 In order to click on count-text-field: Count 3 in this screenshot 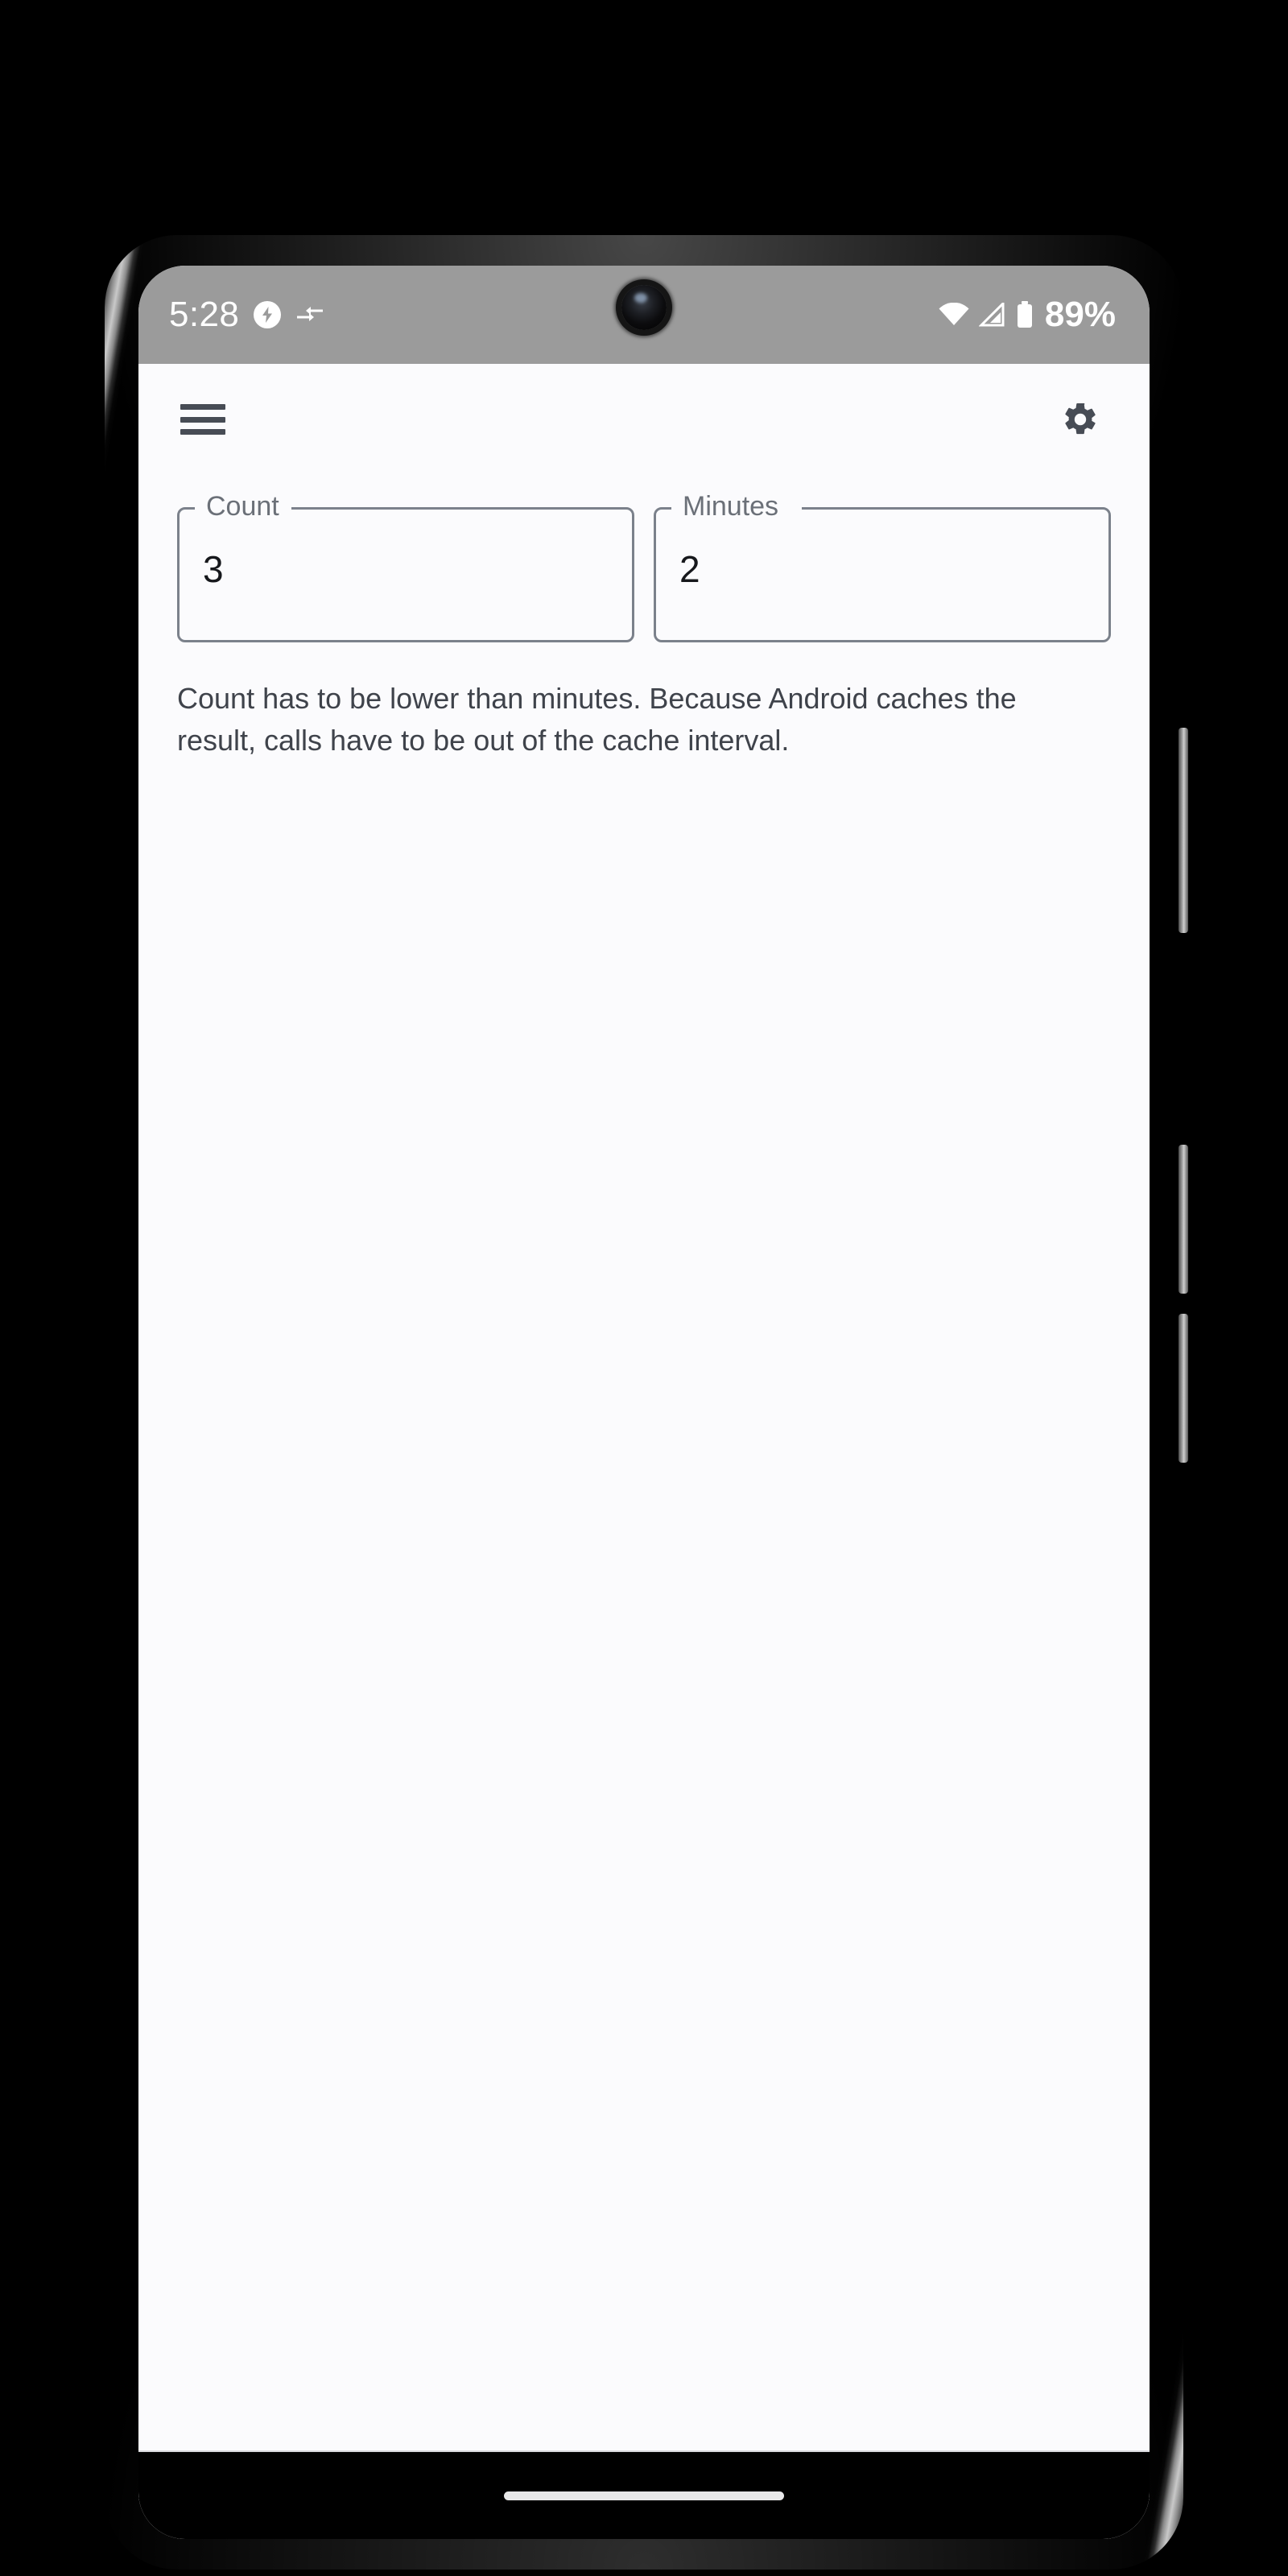, I will do `click(405, 566)`.